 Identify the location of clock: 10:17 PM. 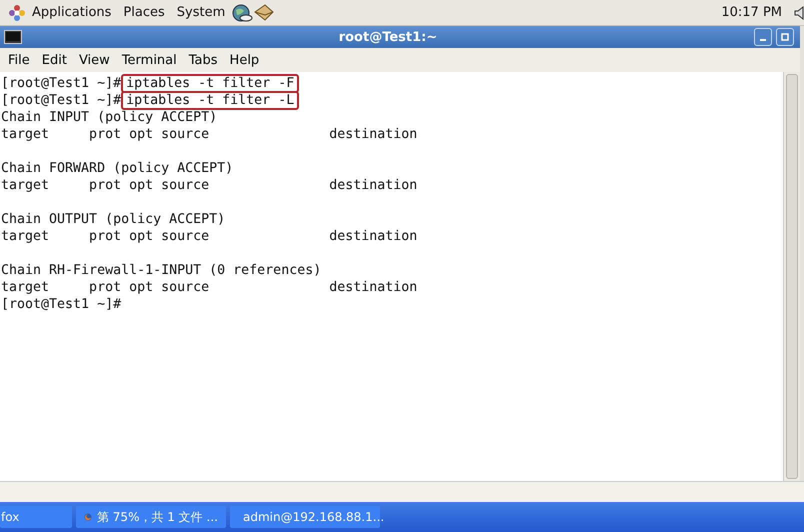
(751, 12).